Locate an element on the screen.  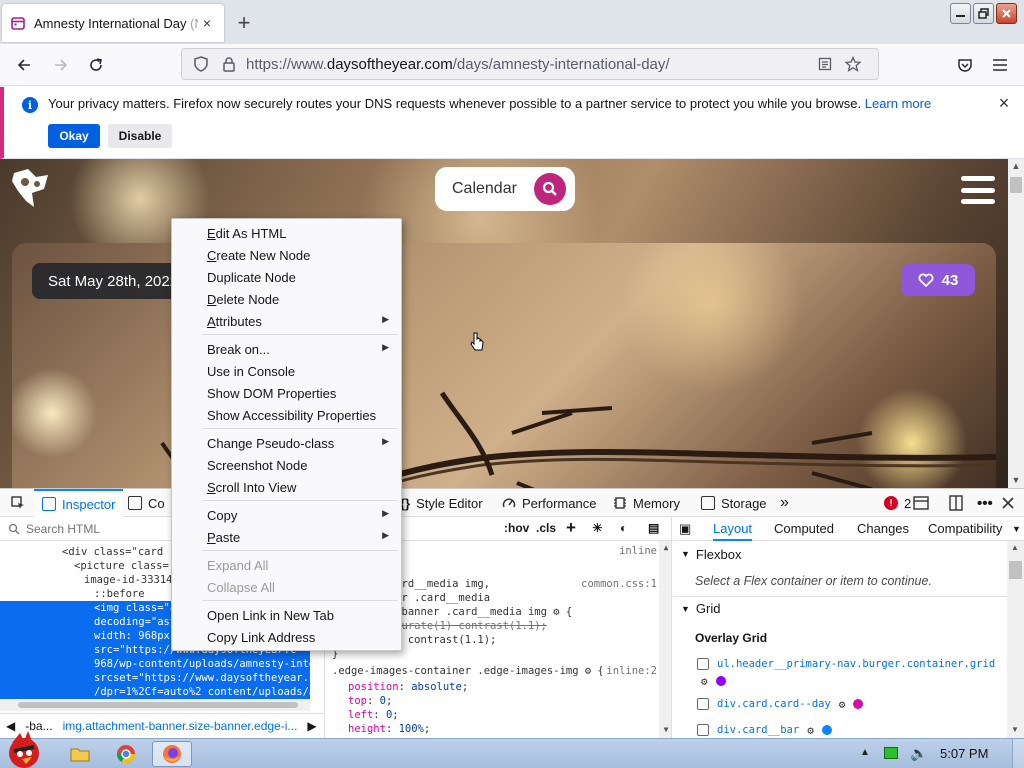
flexbox-section-header: ▼ Flexbox is located at coordinates (840, 554).